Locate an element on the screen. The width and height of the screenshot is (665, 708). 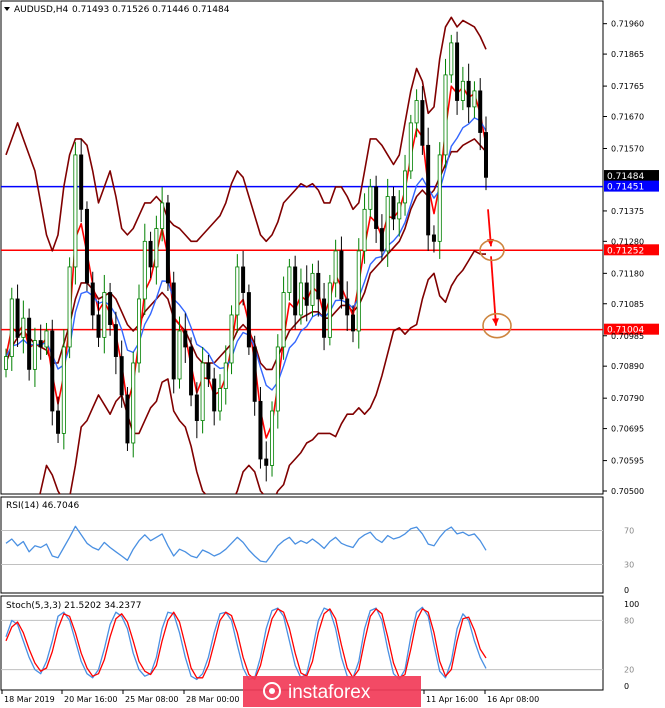
time-tick-label: 11 Apr 16:00 is located at coordinates (452, 699).